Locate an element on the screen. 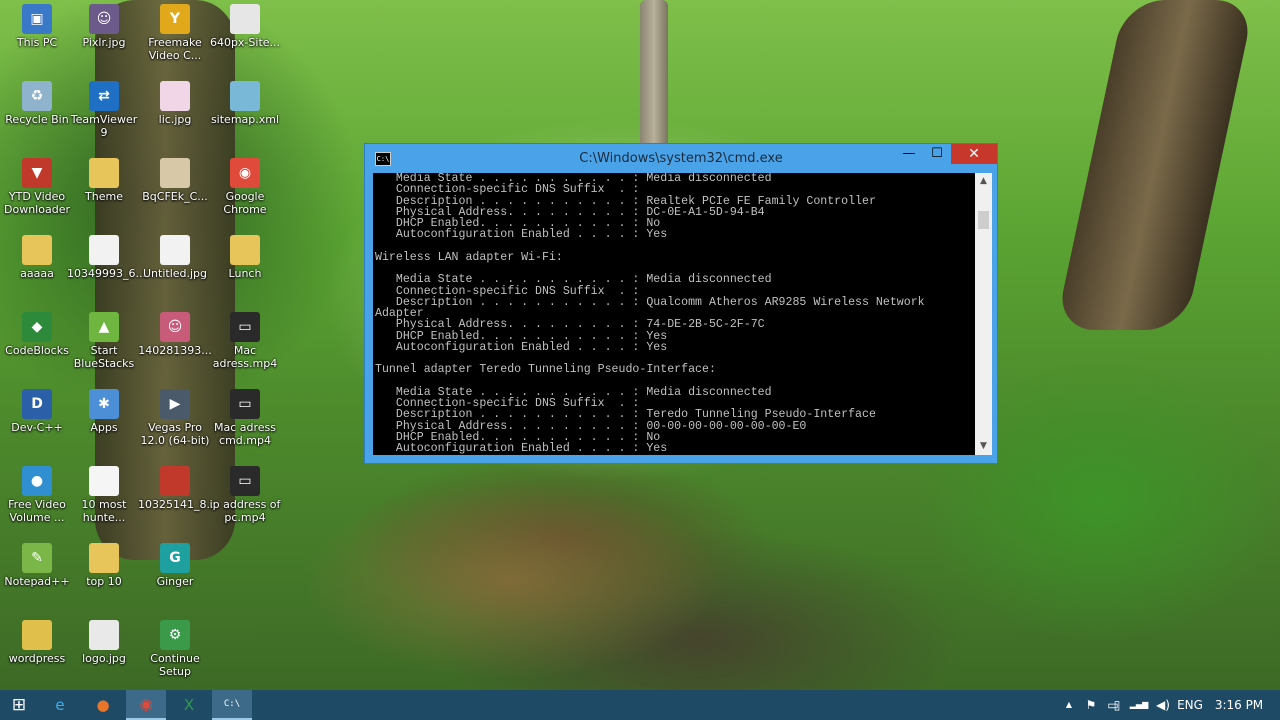 Image resolution: width=1280 pixels, height=720 pixels. computer-icon: ▣ is located at coordinates (37, 19).